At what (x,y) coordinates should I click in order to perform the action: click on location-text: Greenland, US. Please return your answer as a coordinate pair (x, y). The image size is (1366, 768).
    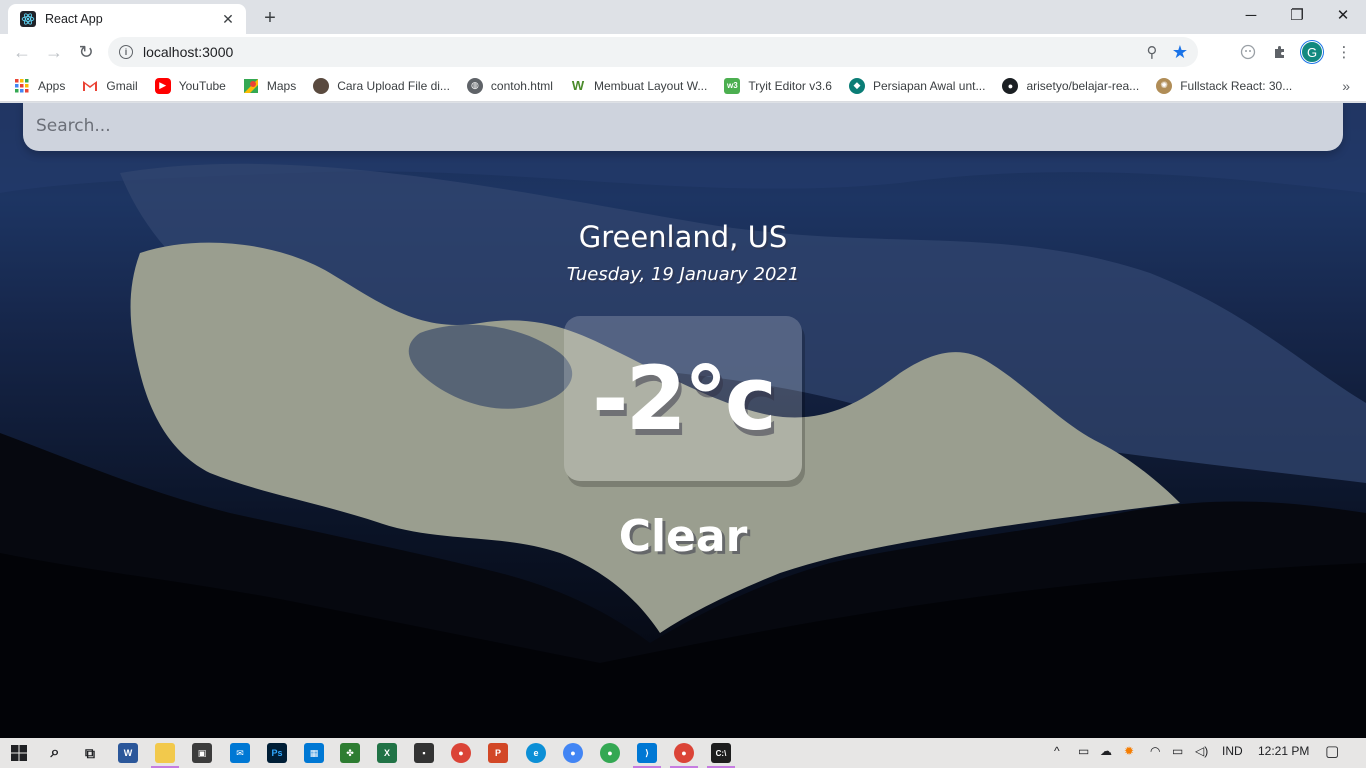
    Looking at the image, I should click on (683, 237).